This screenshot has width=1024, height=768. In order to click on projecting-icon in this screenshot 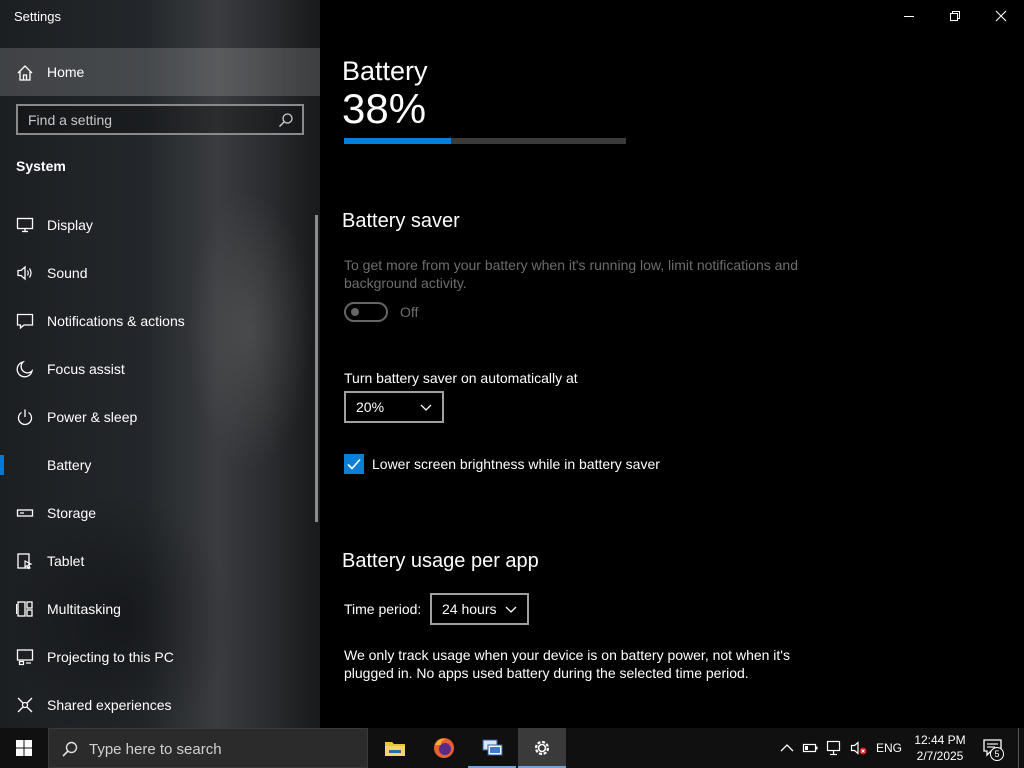, I will do `click(25, 657)`.